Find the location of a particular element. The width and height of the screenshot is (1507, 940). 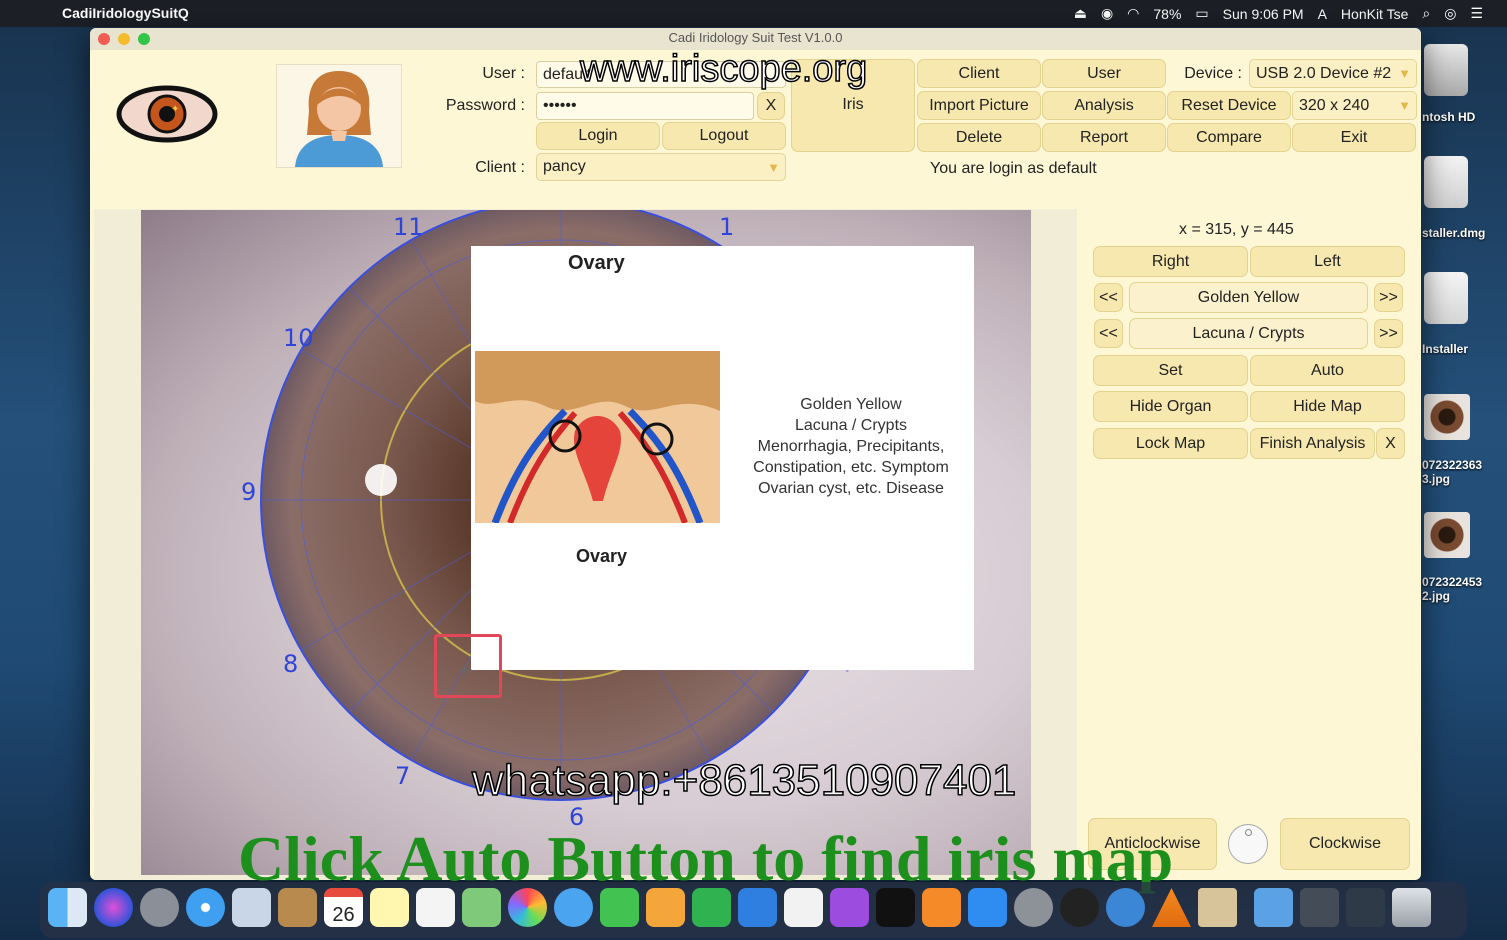

screenshot-stack-icon is located at coordinates (1365, 907).